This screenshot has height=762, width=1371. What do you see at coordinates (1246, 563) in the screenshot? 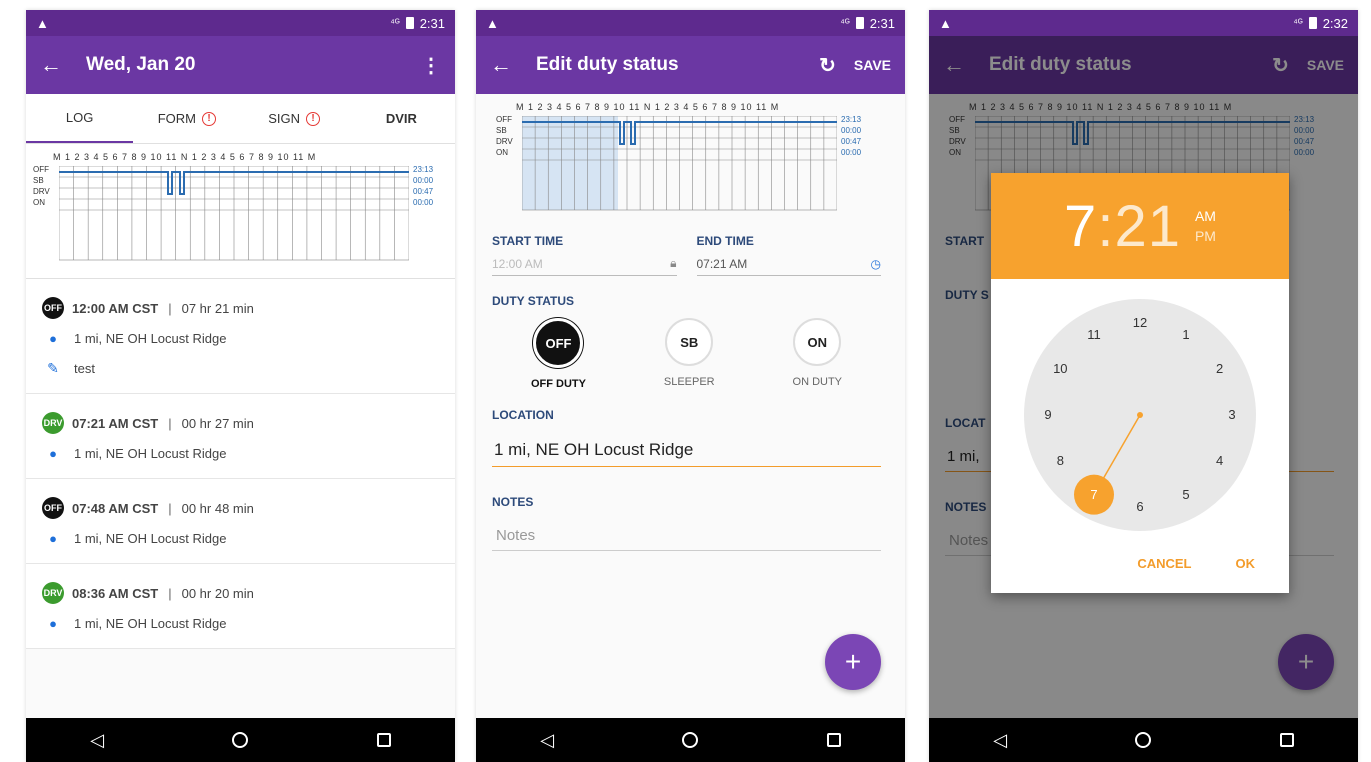
I see `ok-button: OK` at bounding box center [1246, 563].